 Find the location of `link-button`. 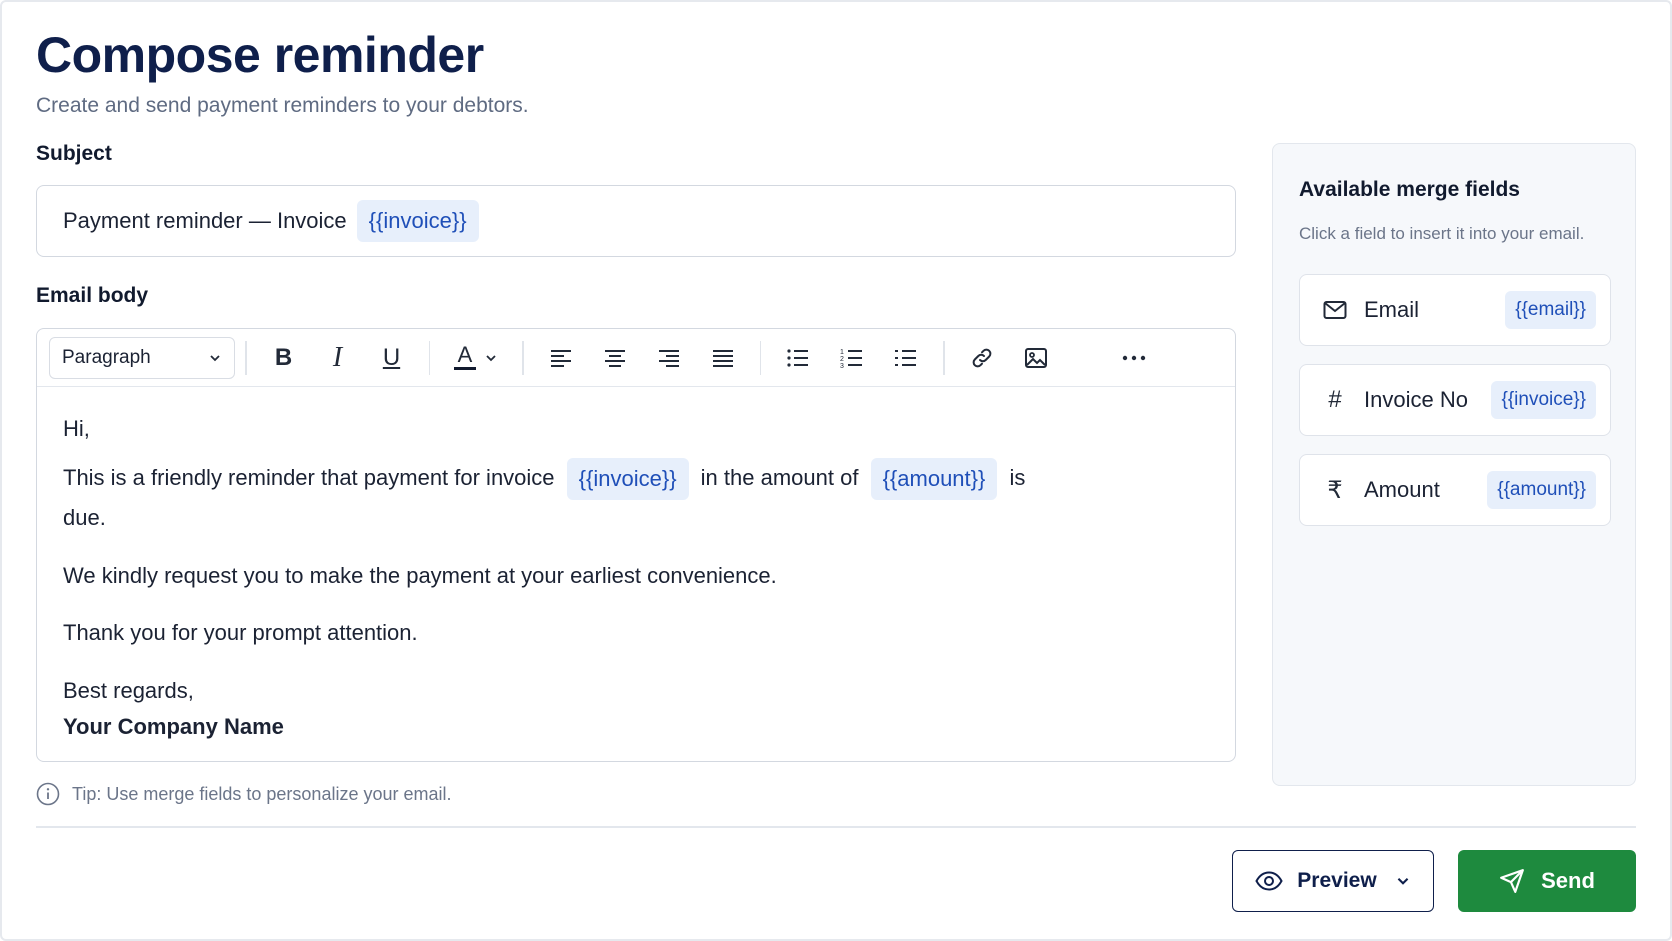

link-button is located at coordinates (982, 358).